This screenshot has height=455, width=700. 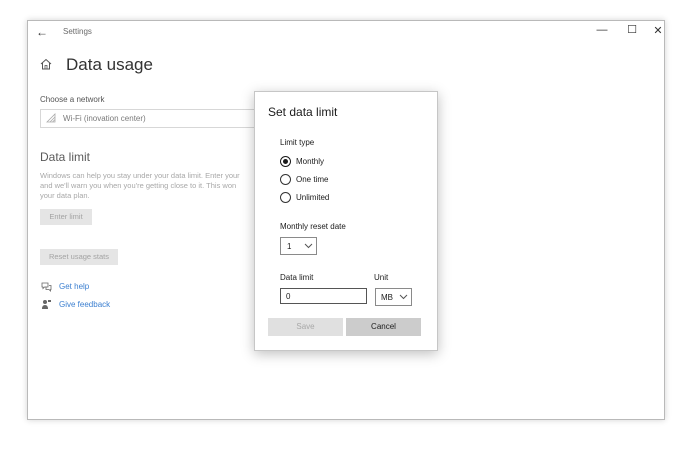 What do you see at coordinates (393, 297) in the screenshot?
I see `unit-select: MB` at bounding box center [393, 297].